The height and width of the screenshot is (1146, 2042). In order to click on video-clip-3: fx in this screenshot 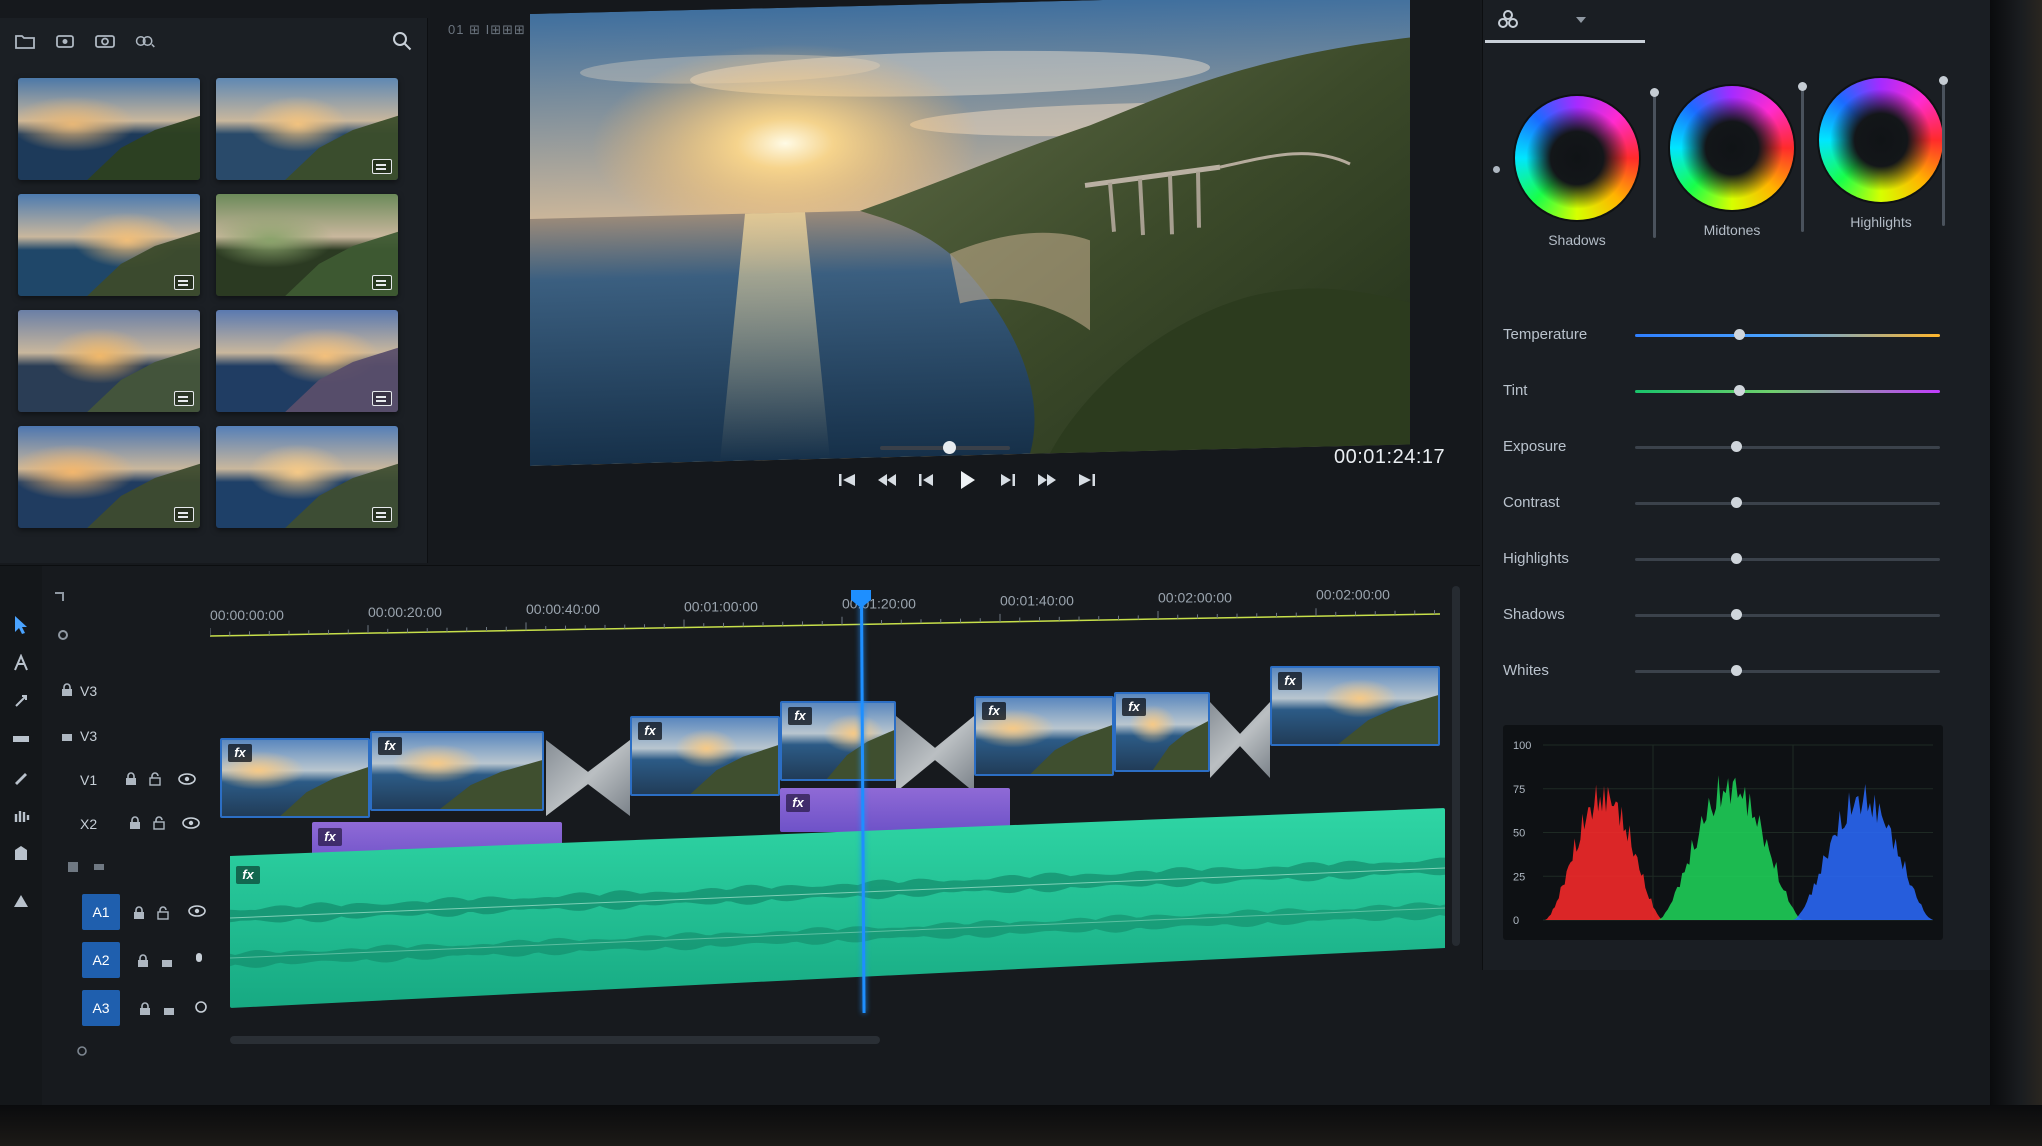, I will do `click(705, 756)`.